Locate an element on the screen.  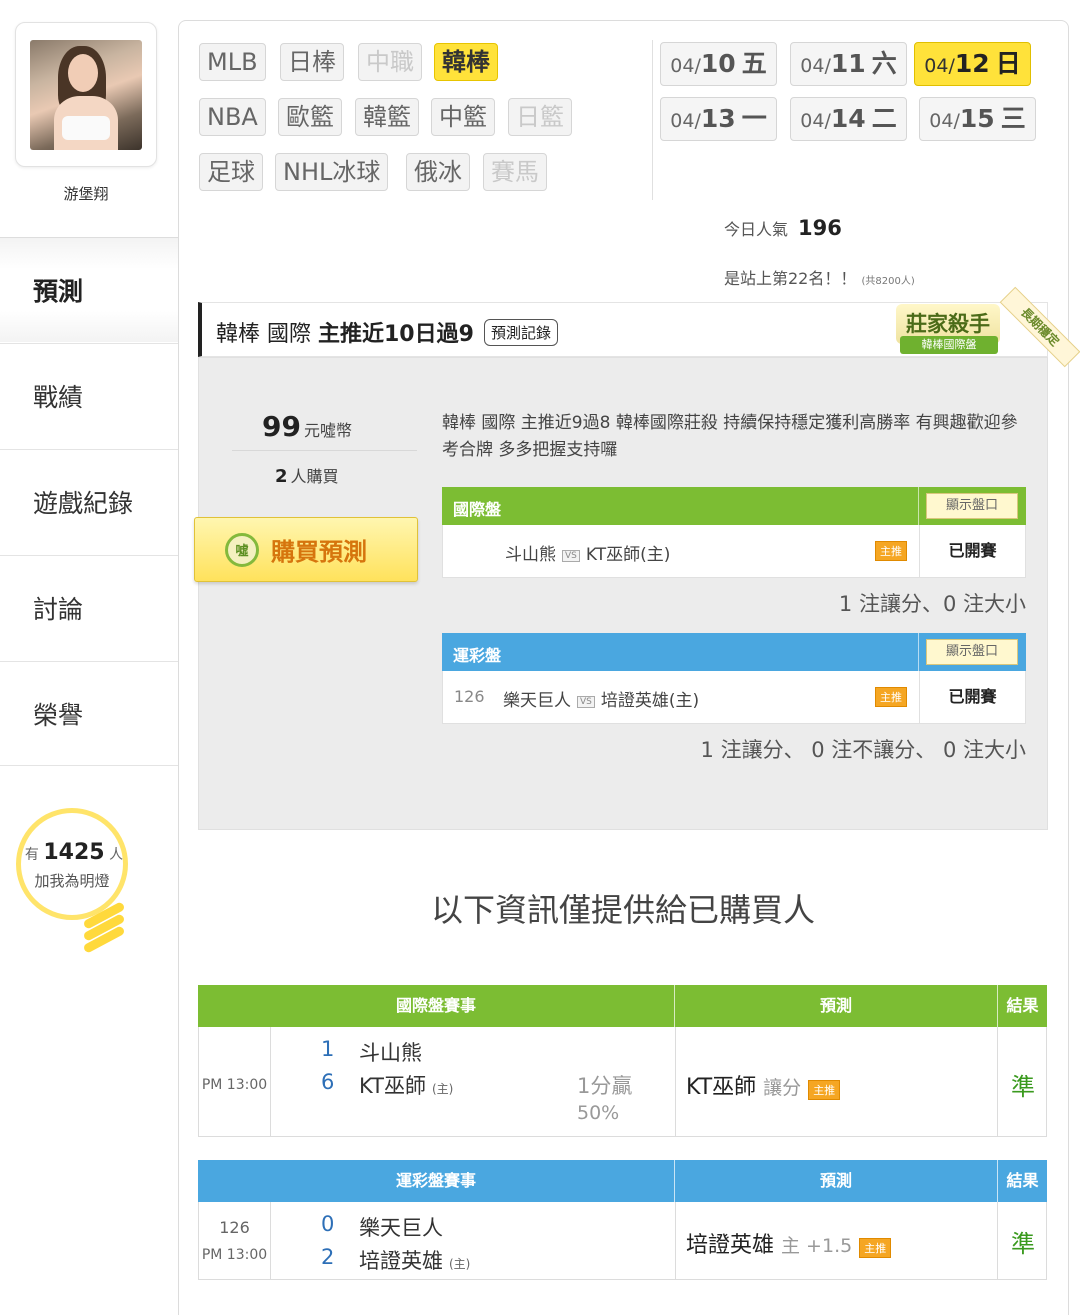
market-row: 126 樂天巨人 VS 培證英雄(主) 主推 已開賽 is located at coordinates (734, 697).